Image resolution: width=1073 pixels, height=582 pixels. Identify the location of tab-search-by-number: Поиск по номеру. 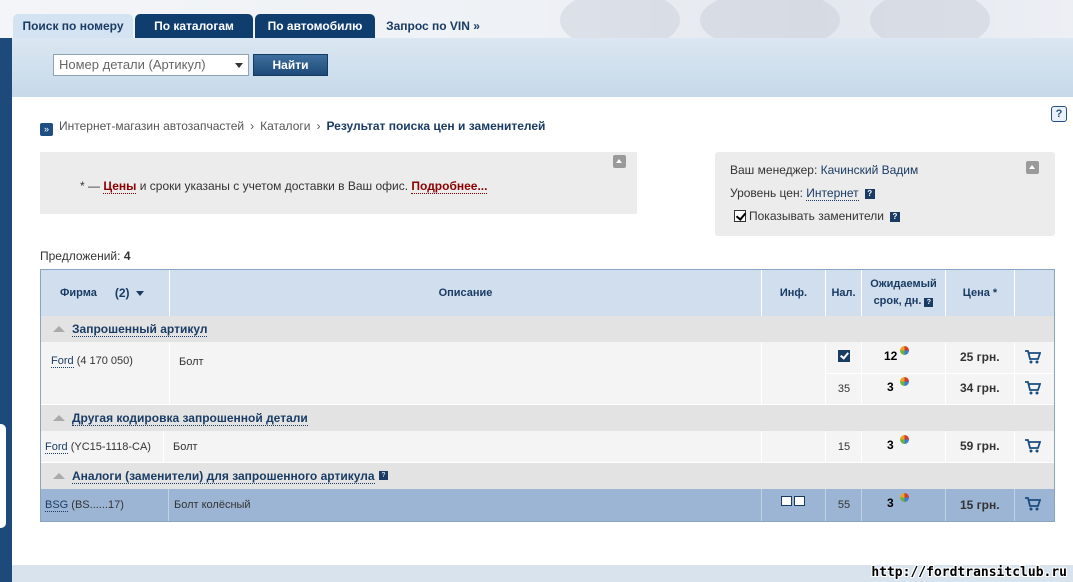
(73, 26).